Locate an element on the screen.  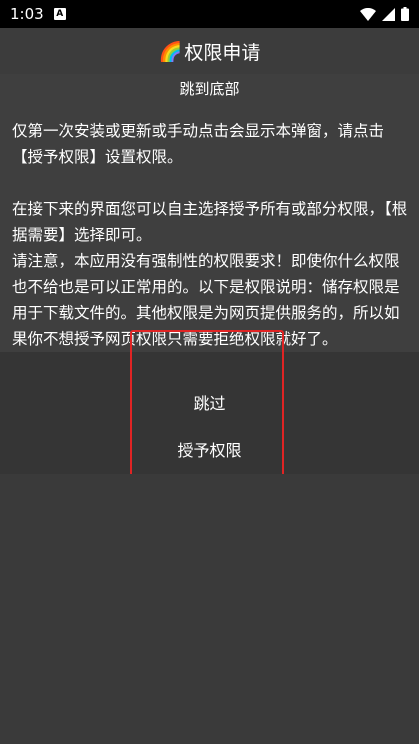
notification-icon: A is located at coordinates (59, 14).